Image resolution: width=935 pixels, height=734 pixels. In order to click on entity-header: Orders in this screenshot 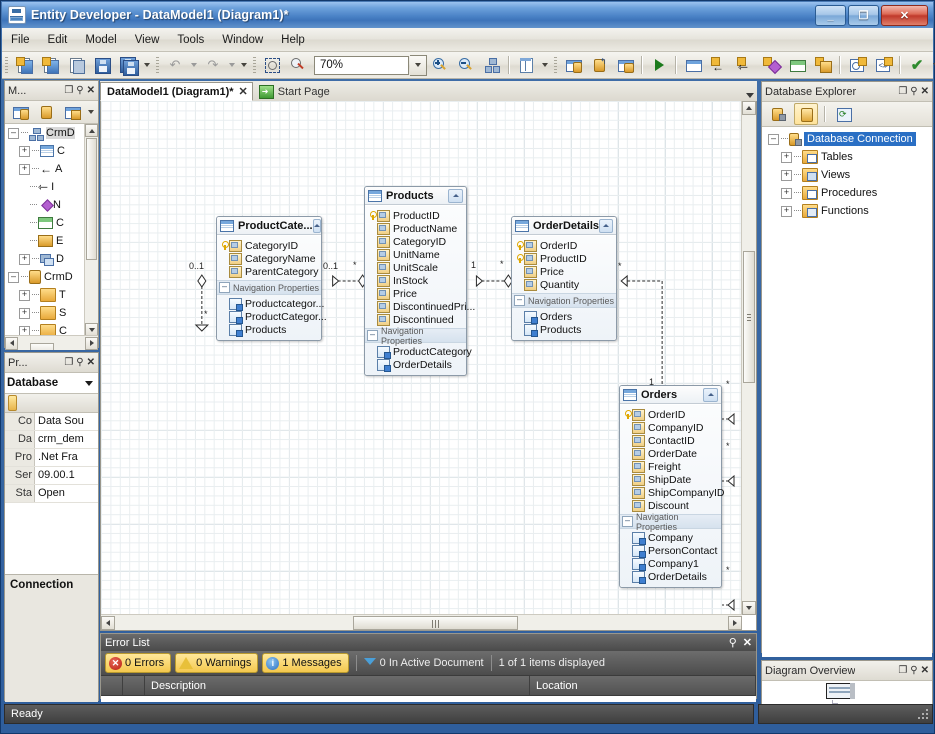, I will do `click(670, 395)`.